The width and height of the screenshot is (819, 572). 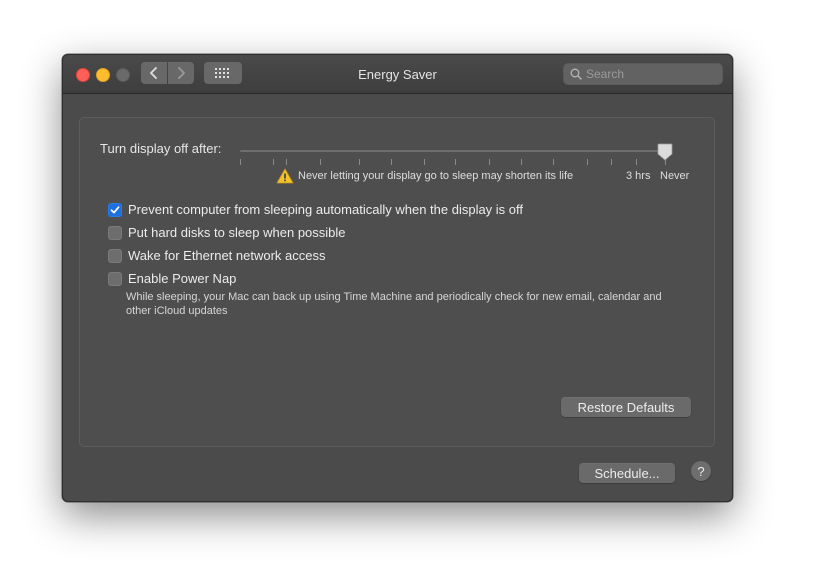 What do you see at coordinates (182, 278) in the screenshot?
I see `power-nap-label: Enable Power Nap` at bounding box center [182, 278].